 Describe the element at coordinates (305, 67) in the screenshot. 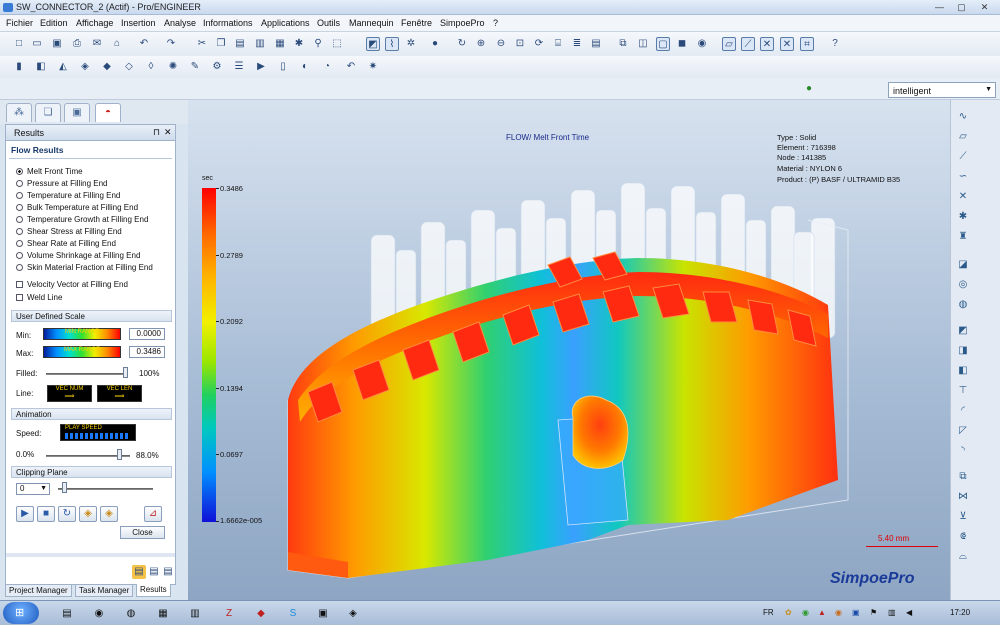

I see `results-icon: ◐` at that location.